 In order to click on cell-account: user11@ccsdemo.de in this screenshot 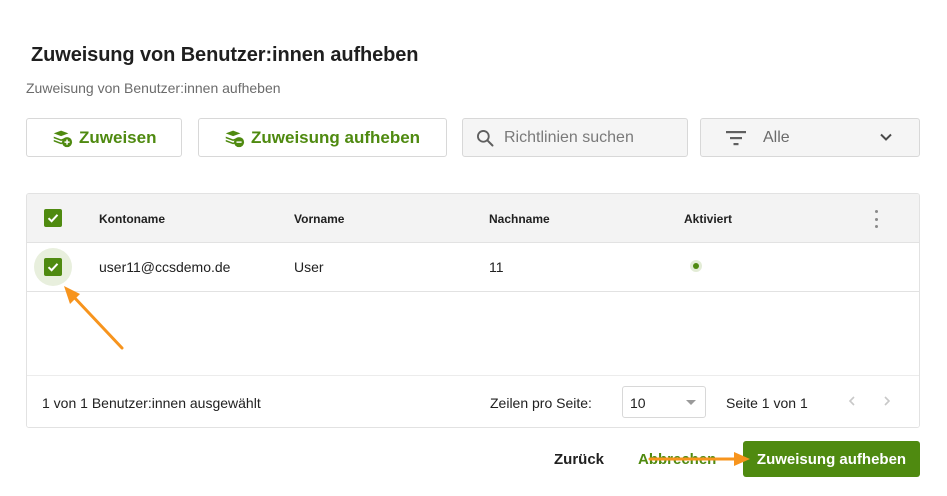, I will do `click(165, 267)`.